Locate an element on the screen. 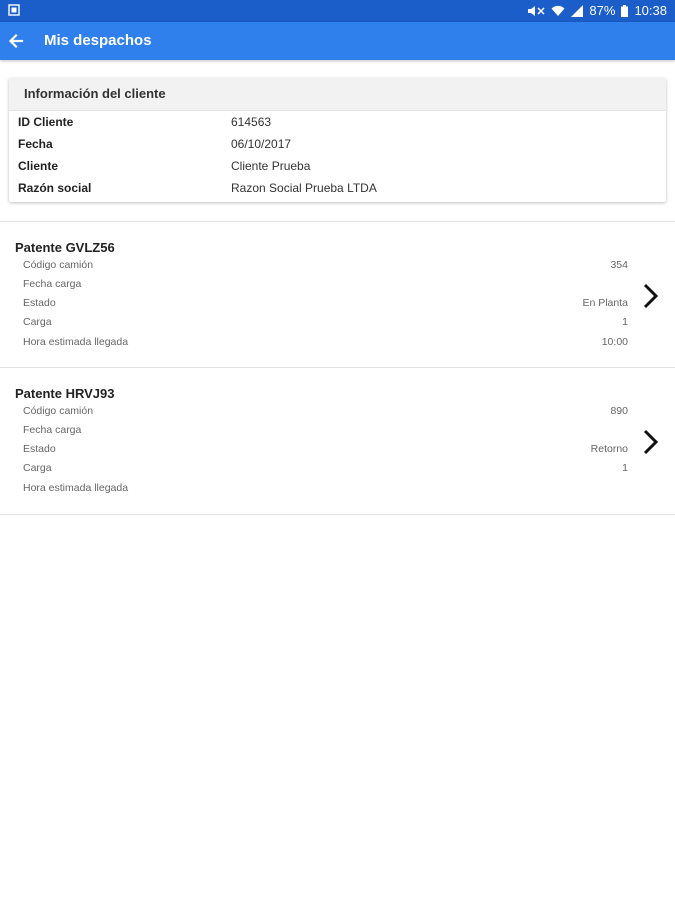 This screenshot has width=675, height=900. signal-icon is located at coordinates (577, 10).